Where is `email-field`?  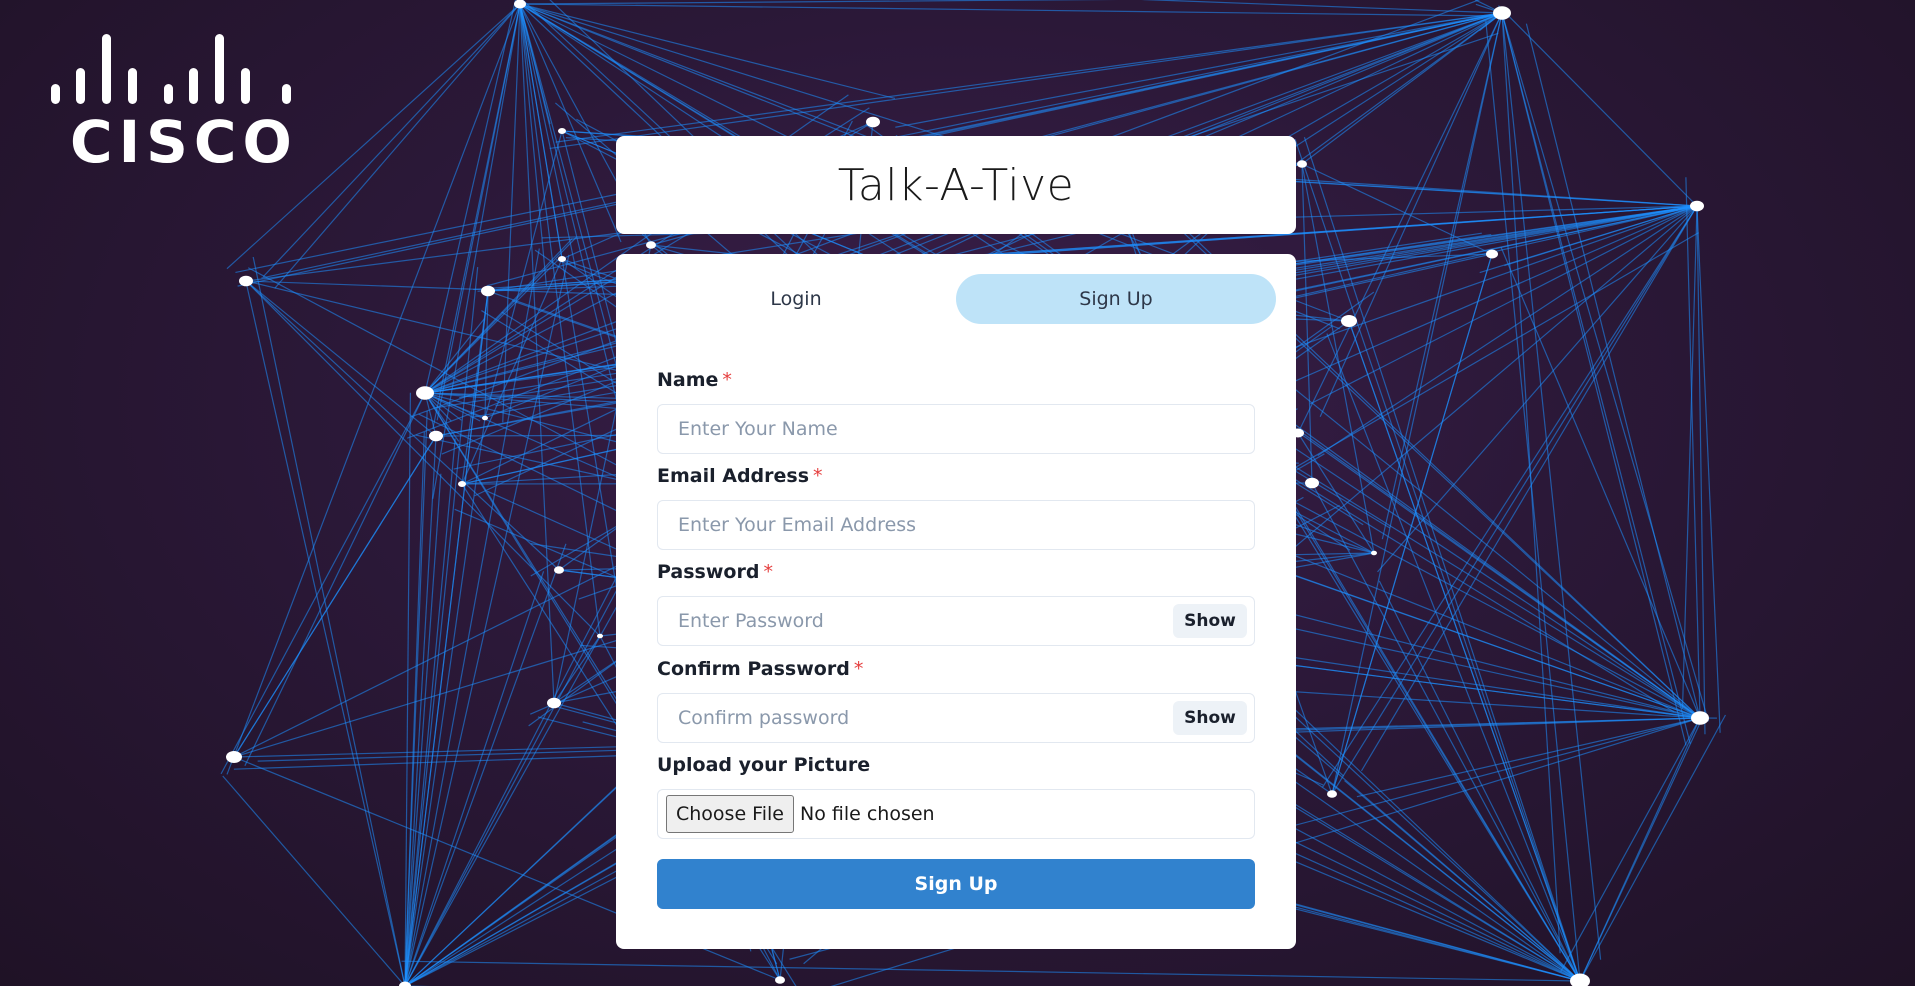 email-field is located at coordinates (956, 525).